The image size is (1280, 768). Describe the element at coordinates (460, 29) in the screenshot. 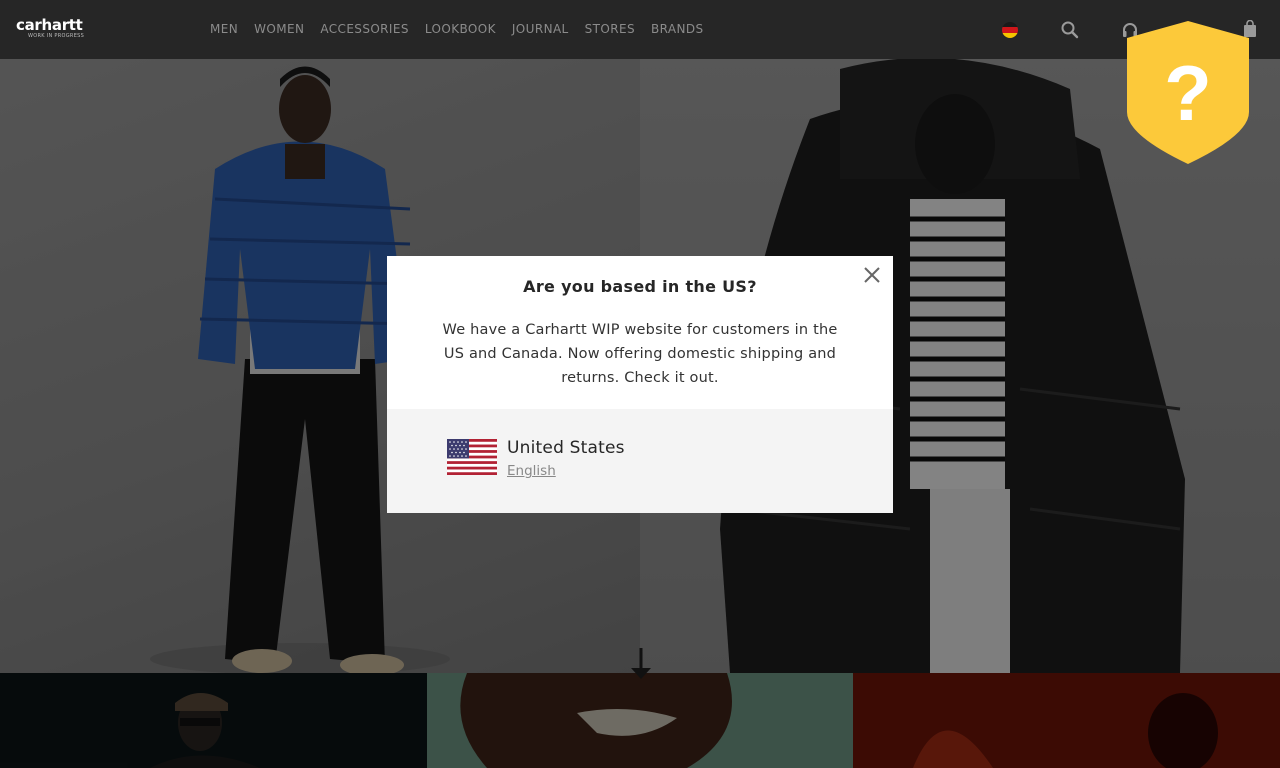

I see `nav-item-lookbook: LOOKBOOK` at that location.